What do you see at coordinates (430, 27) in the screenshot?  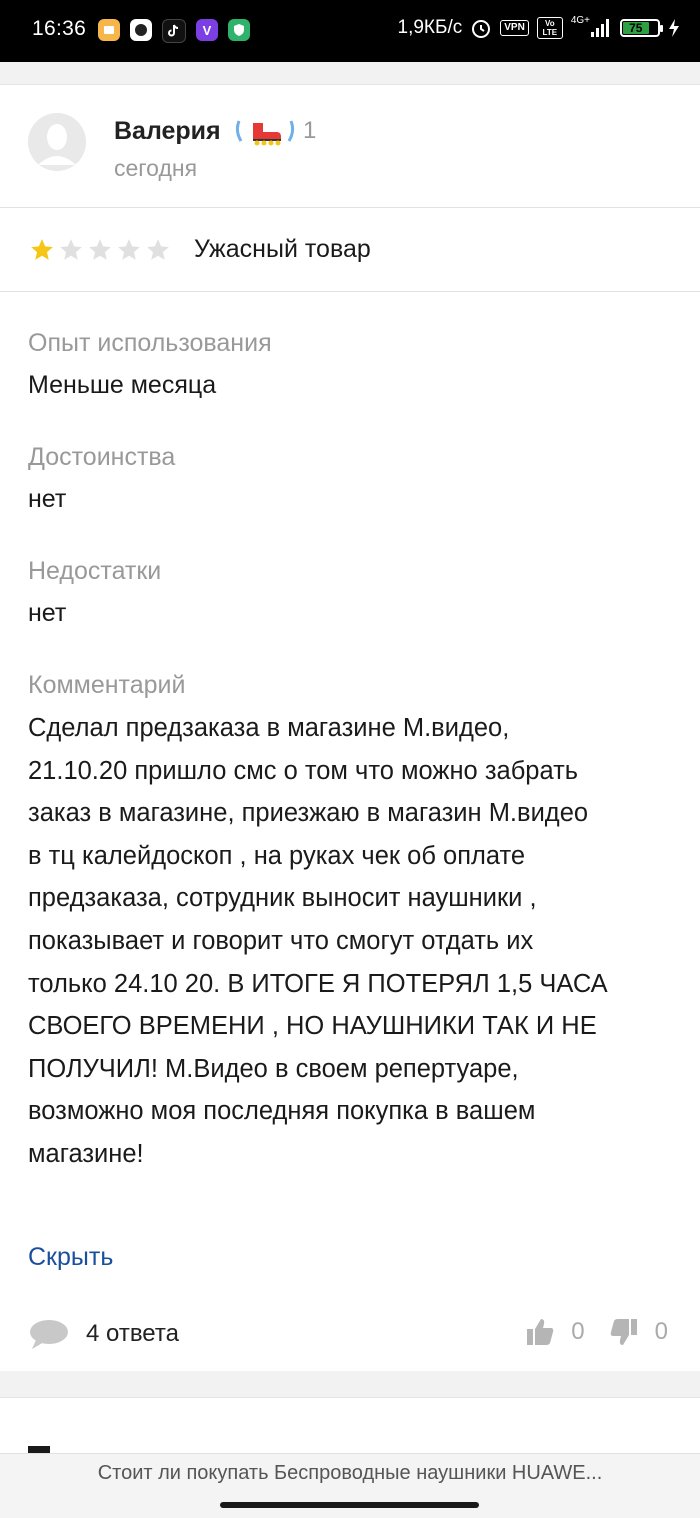 I see `network-speed: 1,9КБ/с` at bounding box center [430, 27].